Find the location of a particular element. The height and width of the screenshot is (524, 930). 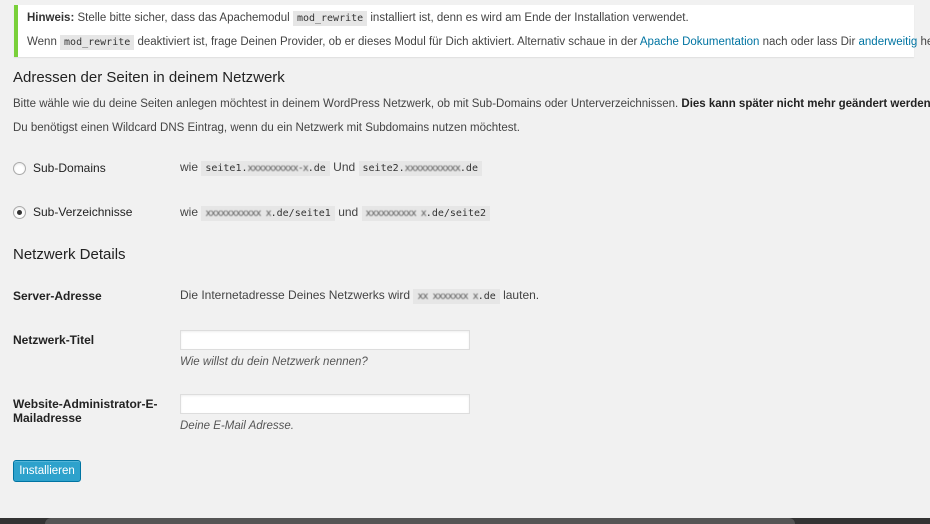

example-url-2: xxxxxxxxxx x.de/seite2 is located at coordinates (426, 213).